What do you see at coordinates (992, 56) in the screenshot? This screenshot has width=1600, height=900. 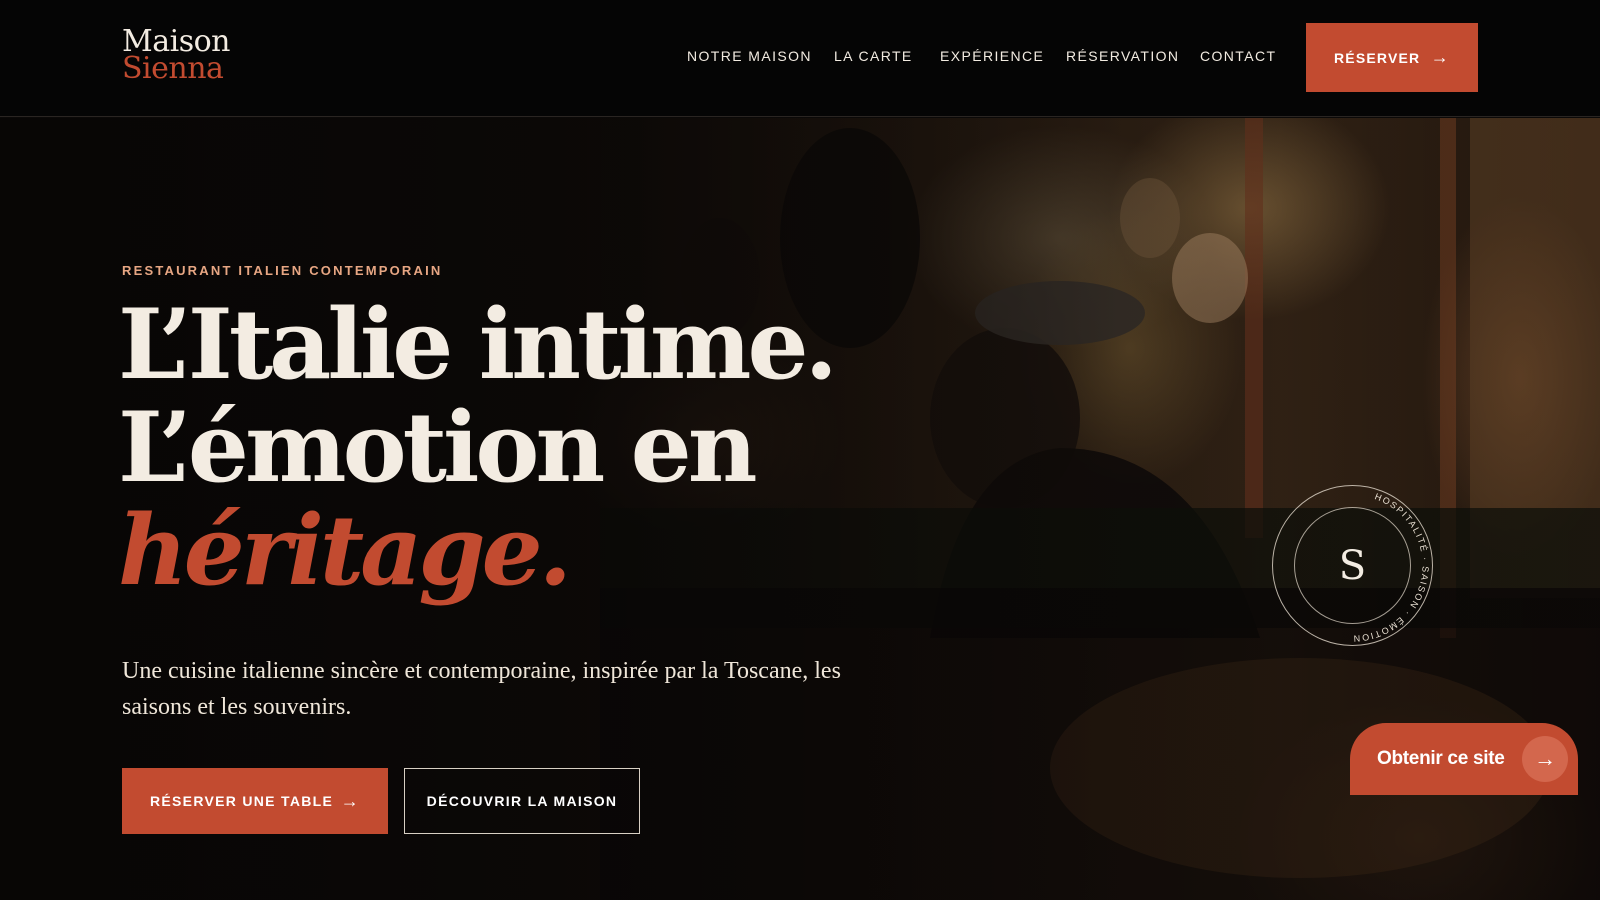 I see `nav-item-experience: EXPÉRIENCE` at bounding box center [992, 56].